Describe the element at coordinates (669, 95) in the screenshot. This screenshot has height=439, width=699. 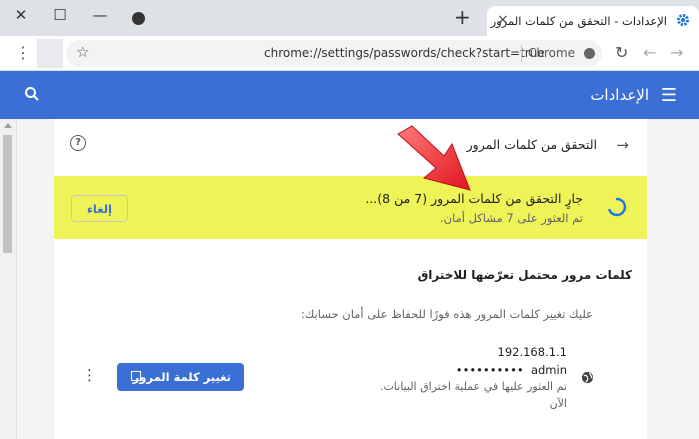
I see `hamburger-menu-icon: ☰` at that location.